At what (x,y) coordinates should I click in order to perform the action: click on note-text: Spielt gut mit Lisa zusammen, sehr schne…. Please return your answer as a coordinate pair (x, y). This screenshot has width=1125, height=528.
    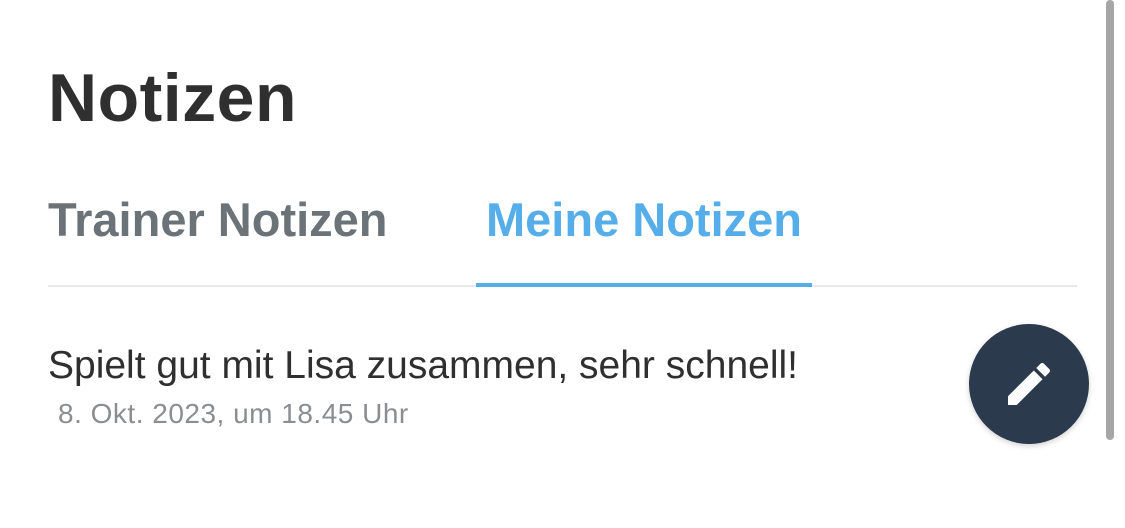
    Looking at the image, I should click on (423, 365).